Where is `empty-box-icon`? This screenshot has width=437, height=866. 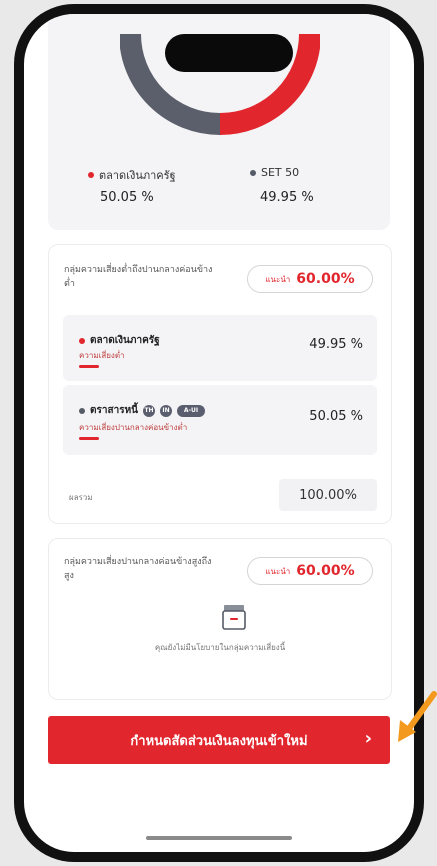 empty-box-icon is located at coordinates (234, 617).